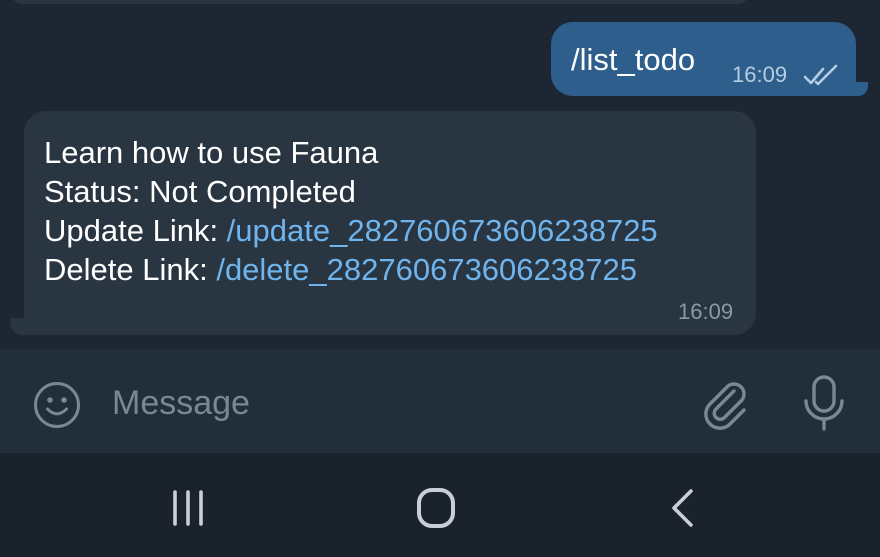 The image size is (880, 557). What do you see at coordinates (188, 508) in the screenshot?
I see `recents-icon` at bounding box center [188, 508].